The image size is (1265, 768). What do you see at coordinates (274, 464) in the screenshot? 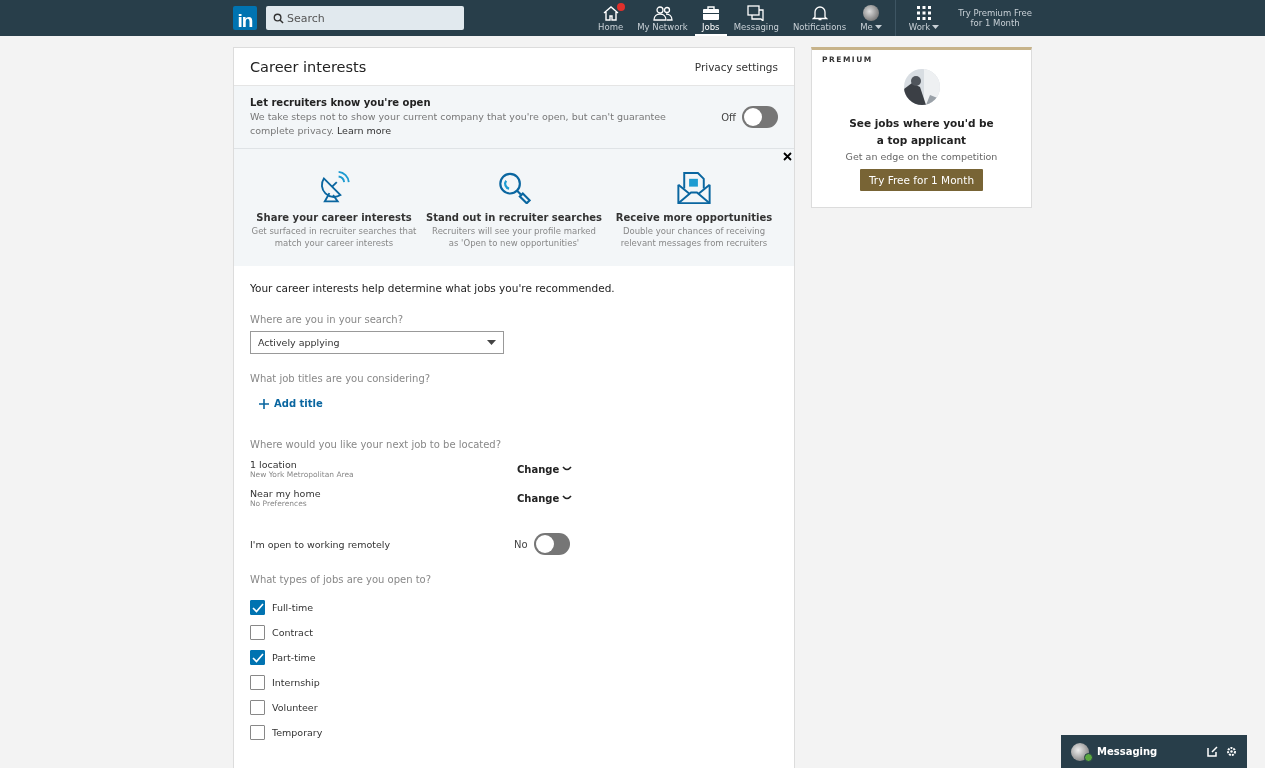
I see `location-title: 1 location` at bounding box center [274, 464].